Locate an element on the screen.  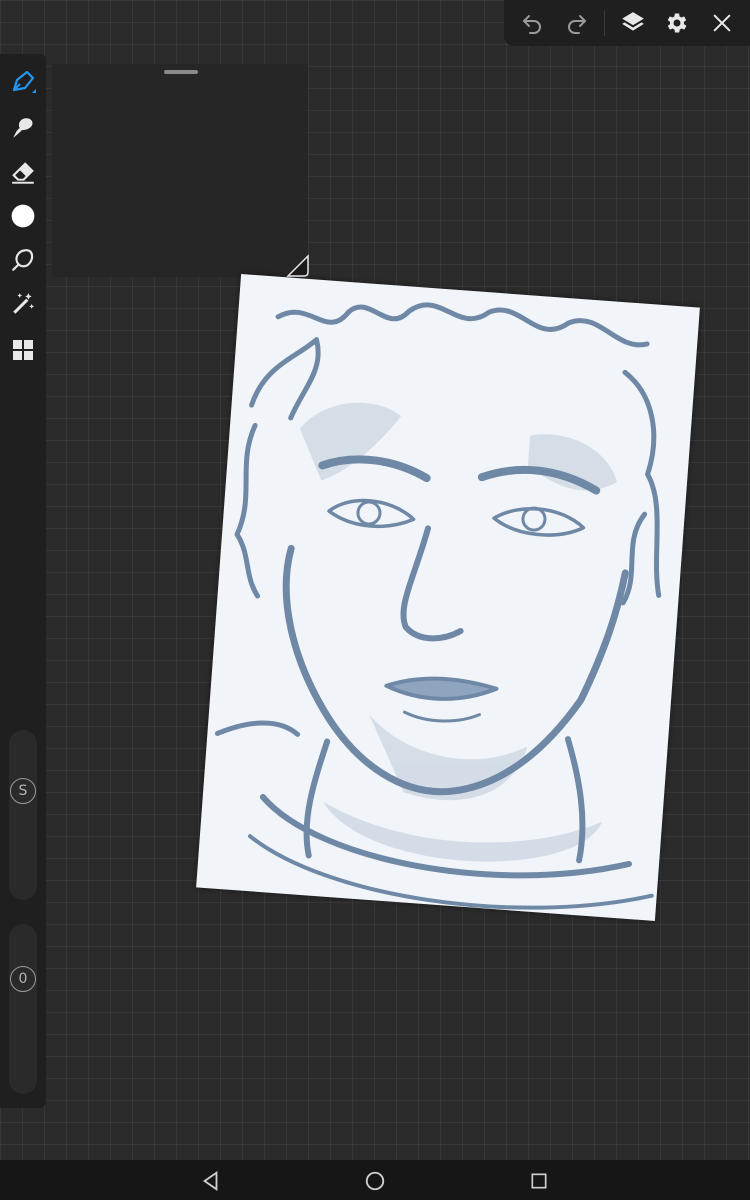
undo-icon is located at coordinates (532, 24).